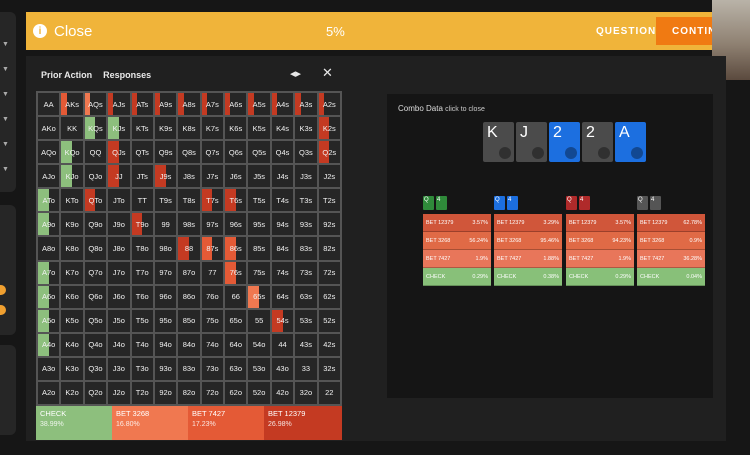  What do you see at coordinates (72, 392) in the screenshot?
I see `hand-cell: K2o` at bounding box center [72, 392].